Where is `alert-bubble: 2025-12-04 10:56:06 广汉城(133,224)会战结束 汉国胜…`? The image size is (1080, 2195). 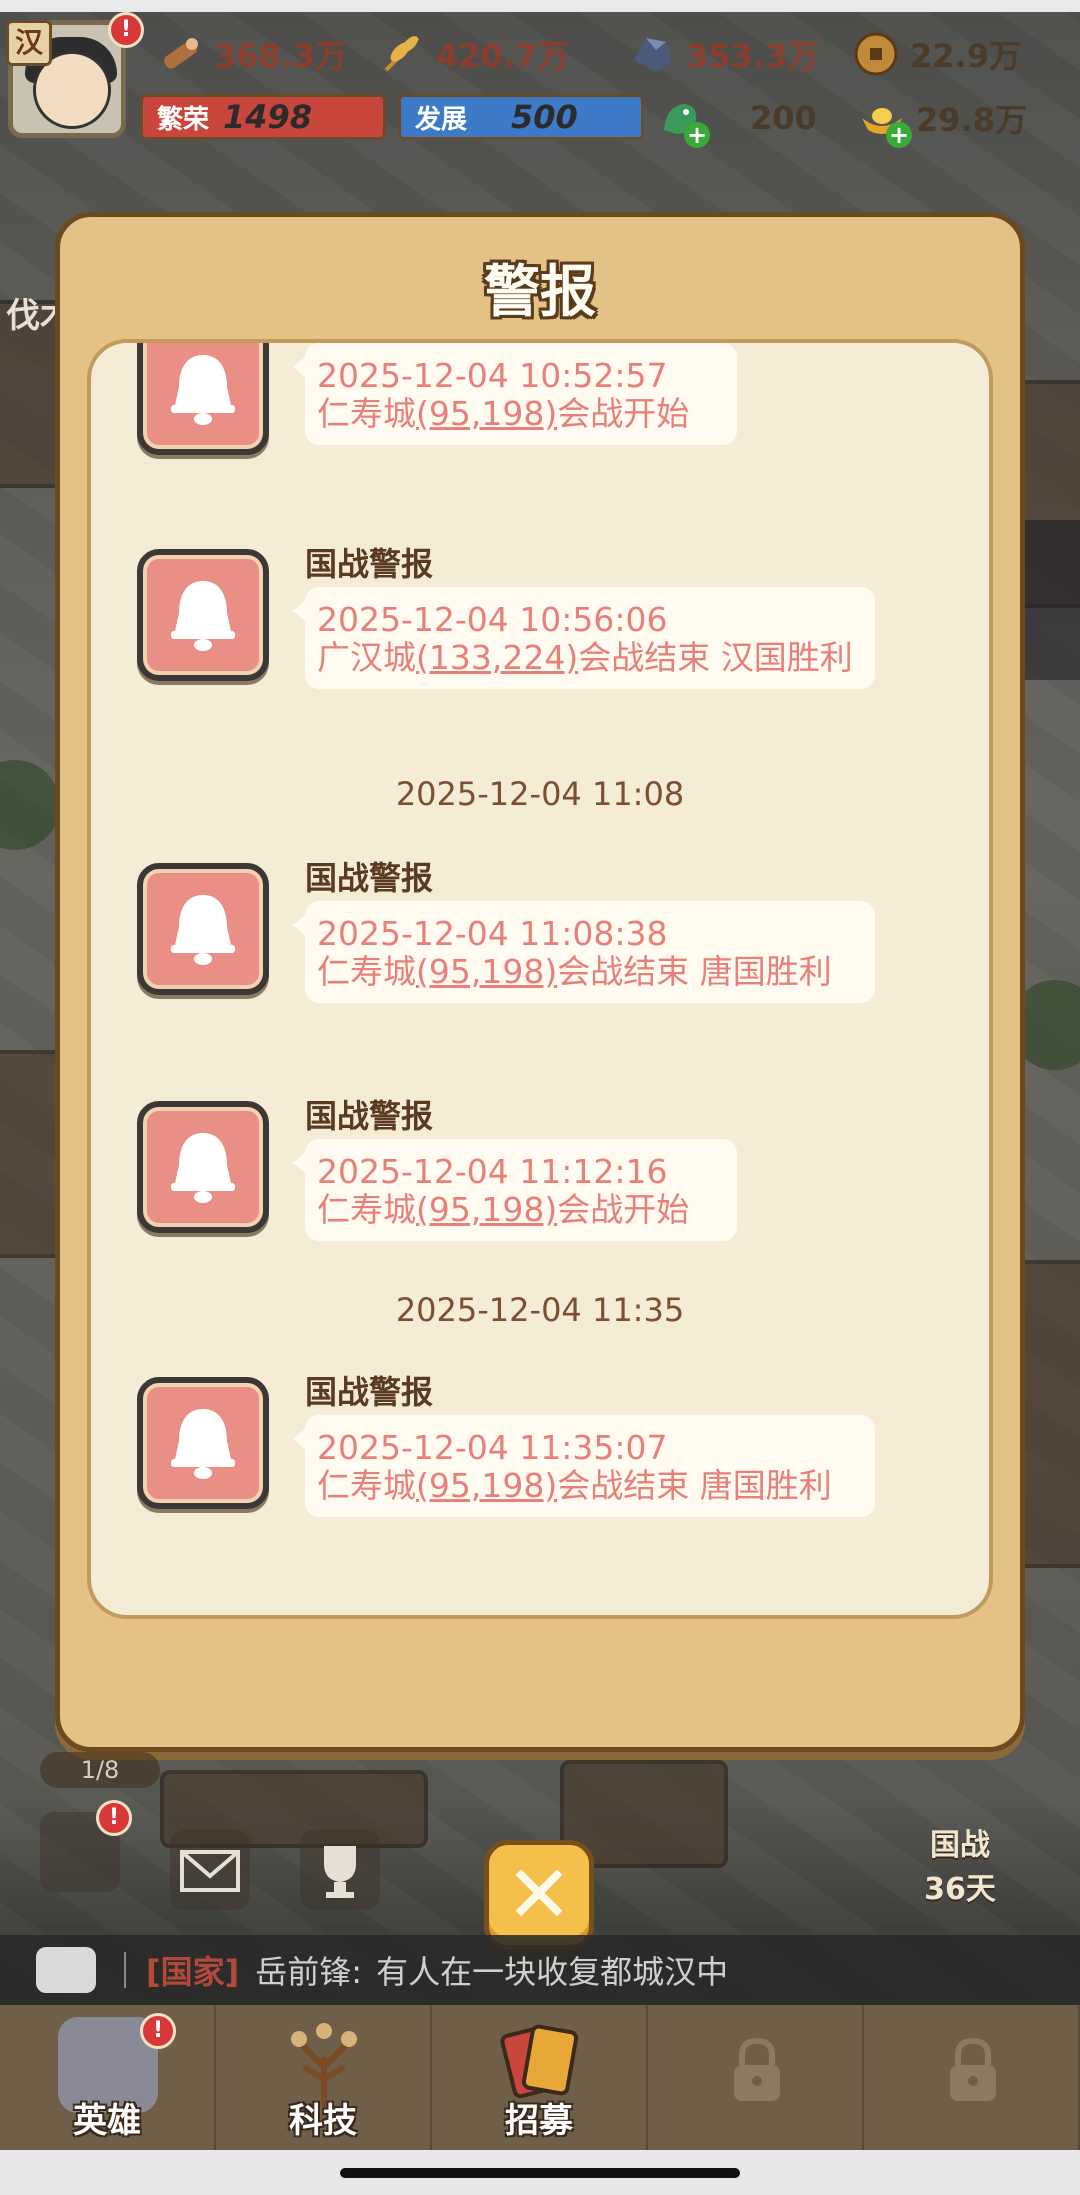 alert-bubble: 2025-12-04 10:56:06 广汉城(133,224)会战结束 汉国胜… is located at coordinates (584, 638).